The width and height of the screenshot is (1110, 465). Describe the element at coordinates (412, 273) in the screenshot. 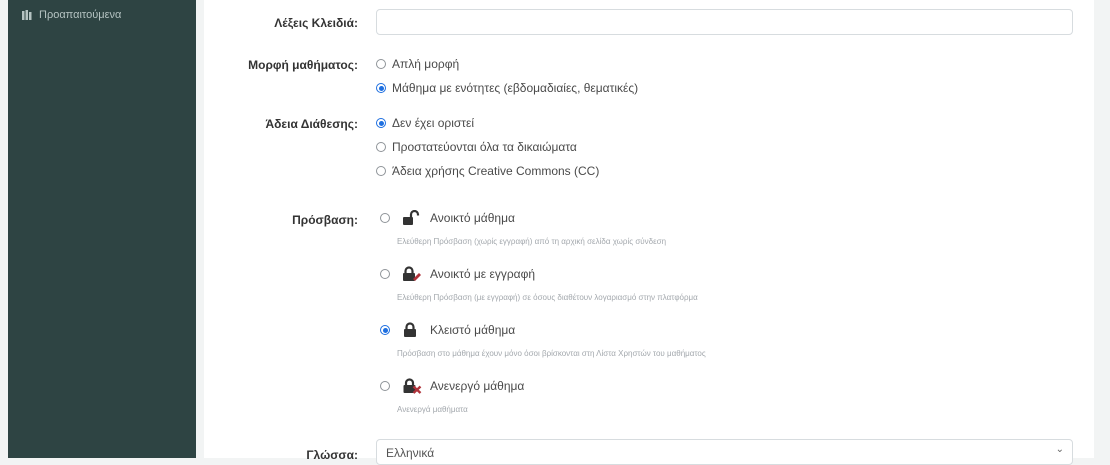

I see `lock-with-pencil-icon` at that location.